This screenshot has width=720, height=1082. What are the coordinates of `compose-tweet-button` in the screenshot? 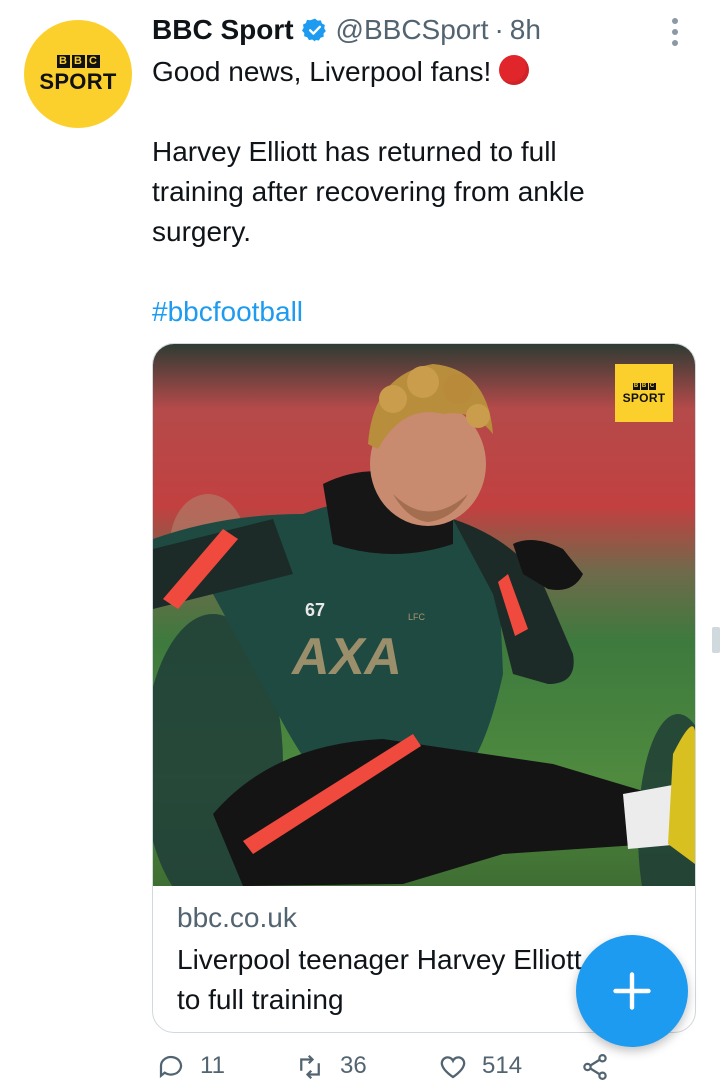 It's located at (632, 991).